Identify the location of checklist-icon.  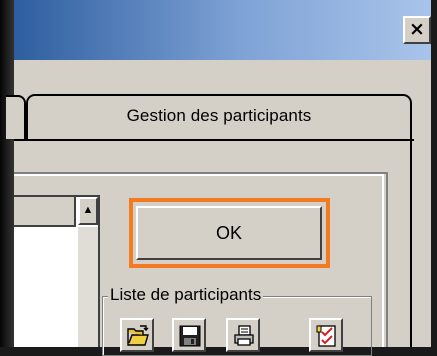
(326, 336).